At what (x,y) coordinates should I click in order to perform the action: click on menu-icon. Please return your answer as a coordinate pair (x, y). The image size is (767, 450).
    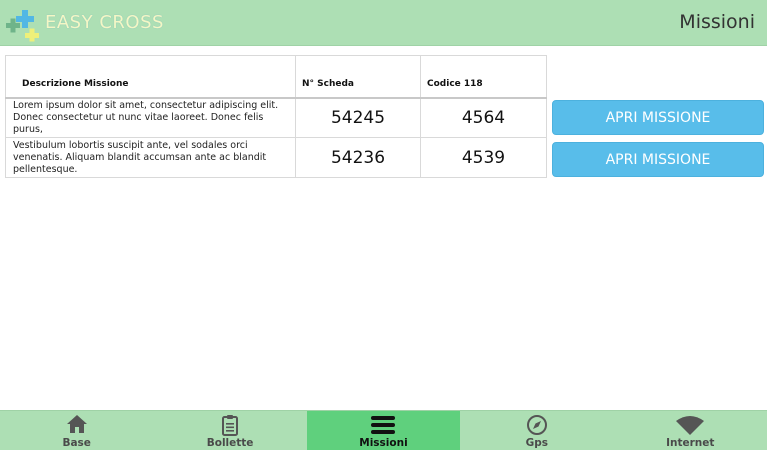
    Looking at the image, I should click on (383, 425).